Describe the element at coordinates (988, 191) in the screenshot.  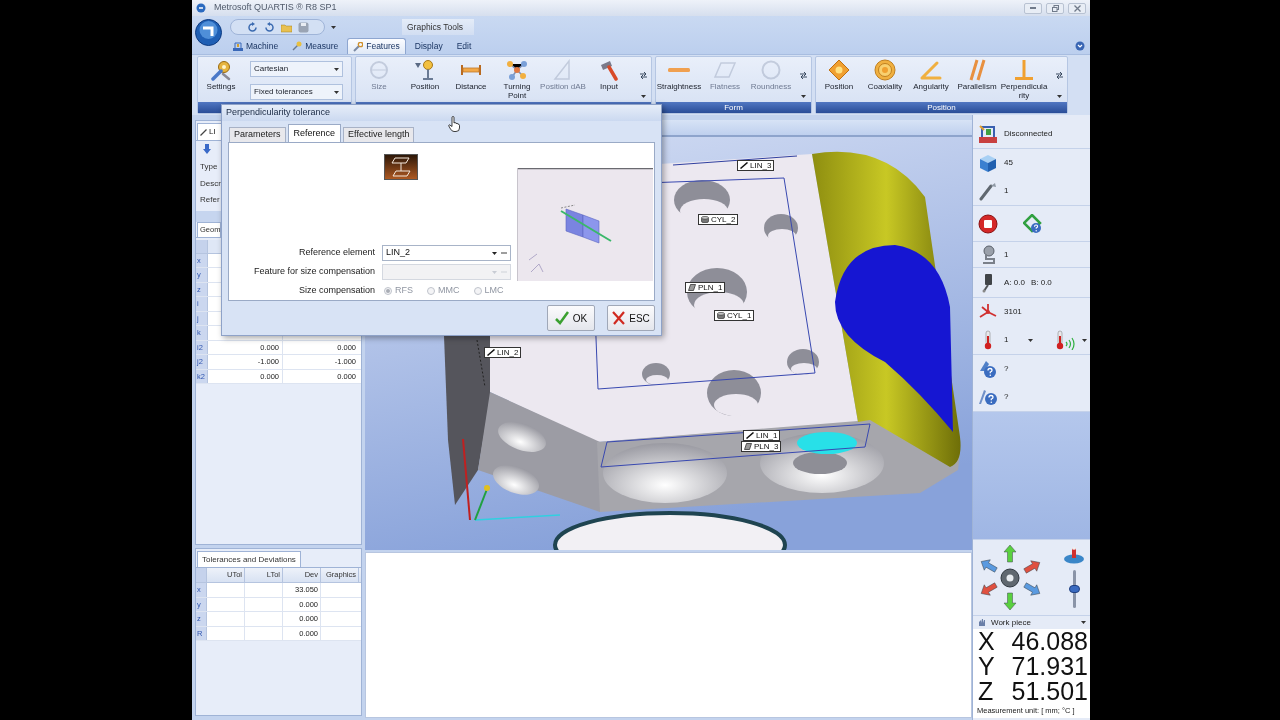
I see `stylus-icon` at that location.